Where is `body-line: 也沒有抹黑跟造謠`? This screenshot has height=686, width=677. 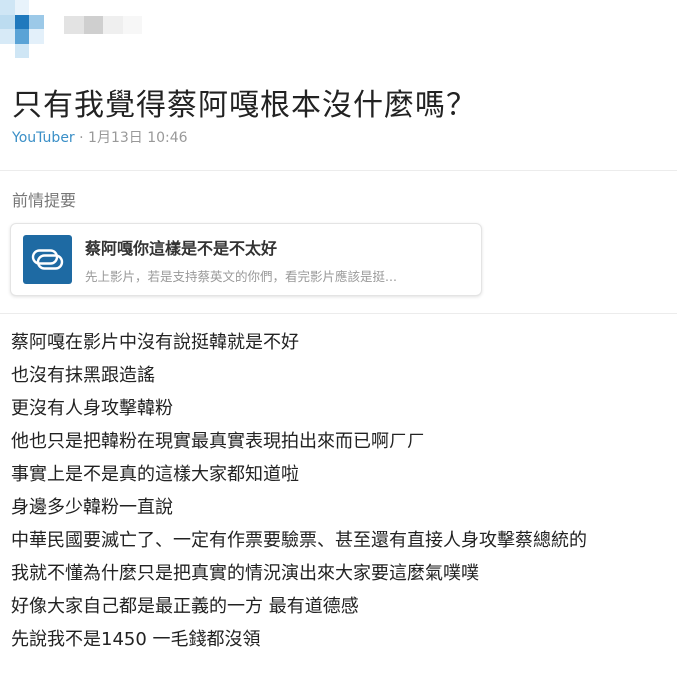
body-line: 也沒有抹黑跟造謠 is located at coordinates (83, 375).